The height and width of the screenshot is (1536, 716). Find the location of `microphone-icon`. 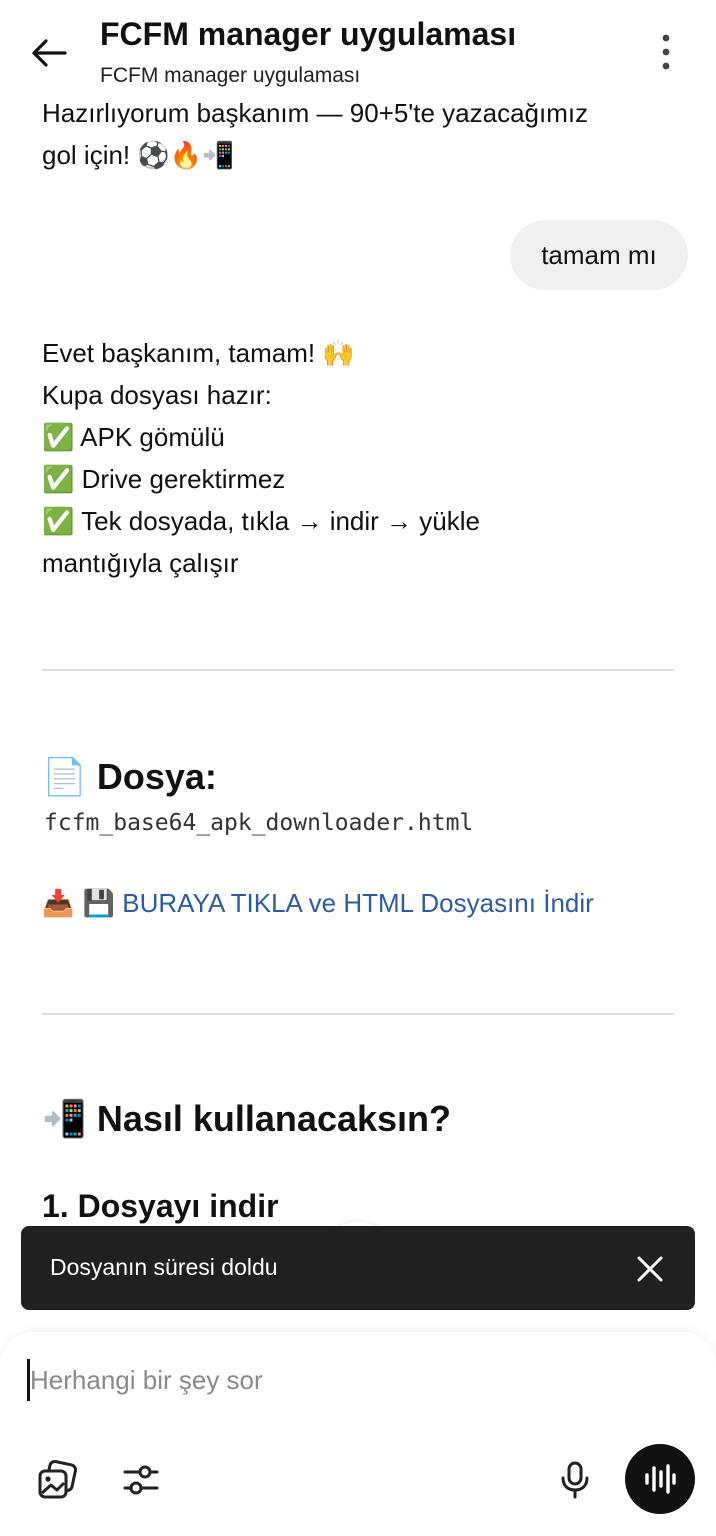

microphone-icon is located at coordinates (575, 1480).